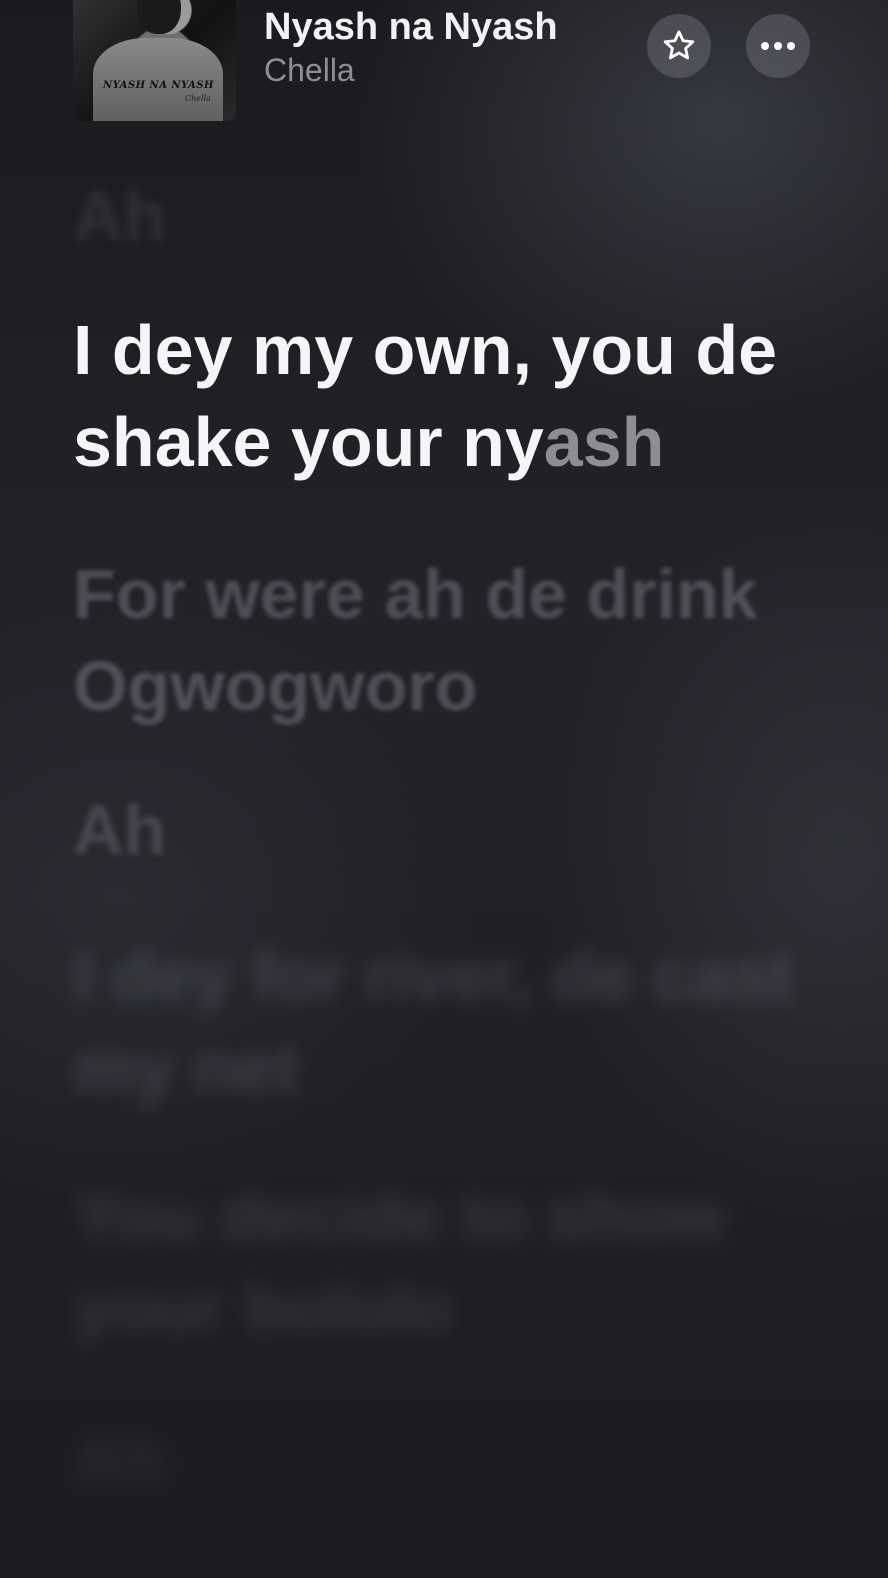 The height and width of the screenshot is (1578, 888). What do you see at coordinates (411, 27) in the screenshot?
I see `song-title: Nyash na Nyash` at bounding box center [411, 27].